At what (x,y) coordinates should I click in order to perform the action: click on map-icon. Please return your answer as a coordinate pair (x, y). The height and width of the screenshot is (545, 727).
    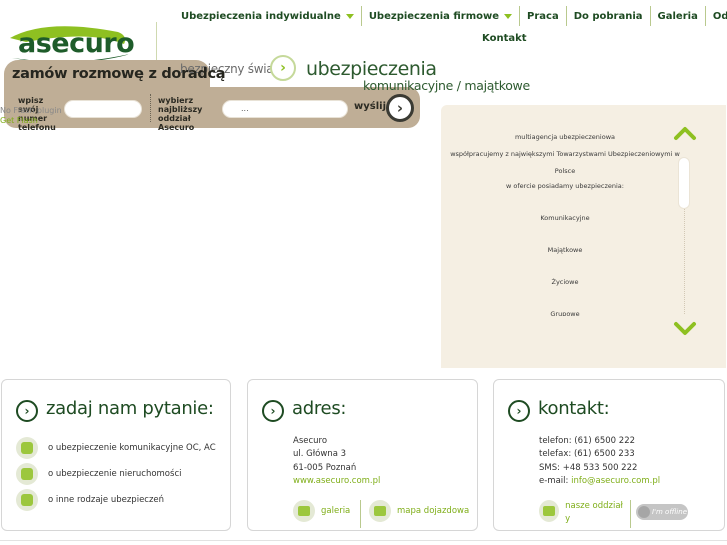
    Looking at the image, I should click on (380, 511).